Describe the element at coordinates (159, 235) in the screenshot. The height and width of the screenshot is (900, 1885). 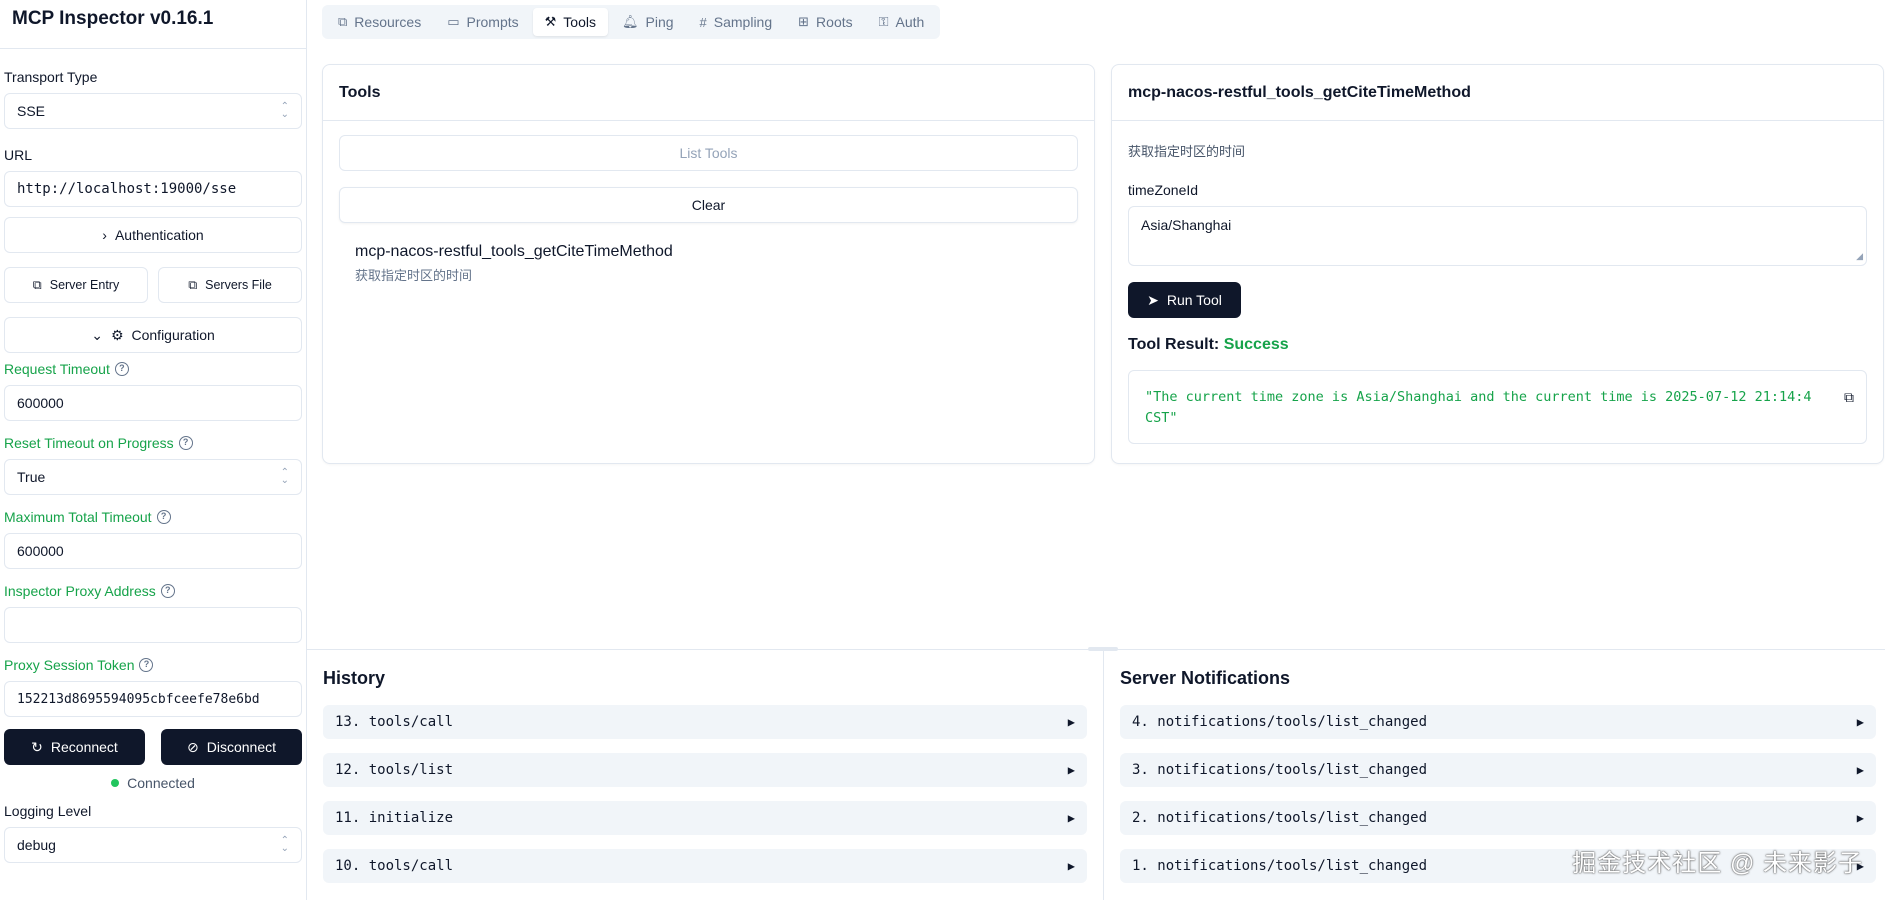
I see `authentication-label: Authentication` at that location.